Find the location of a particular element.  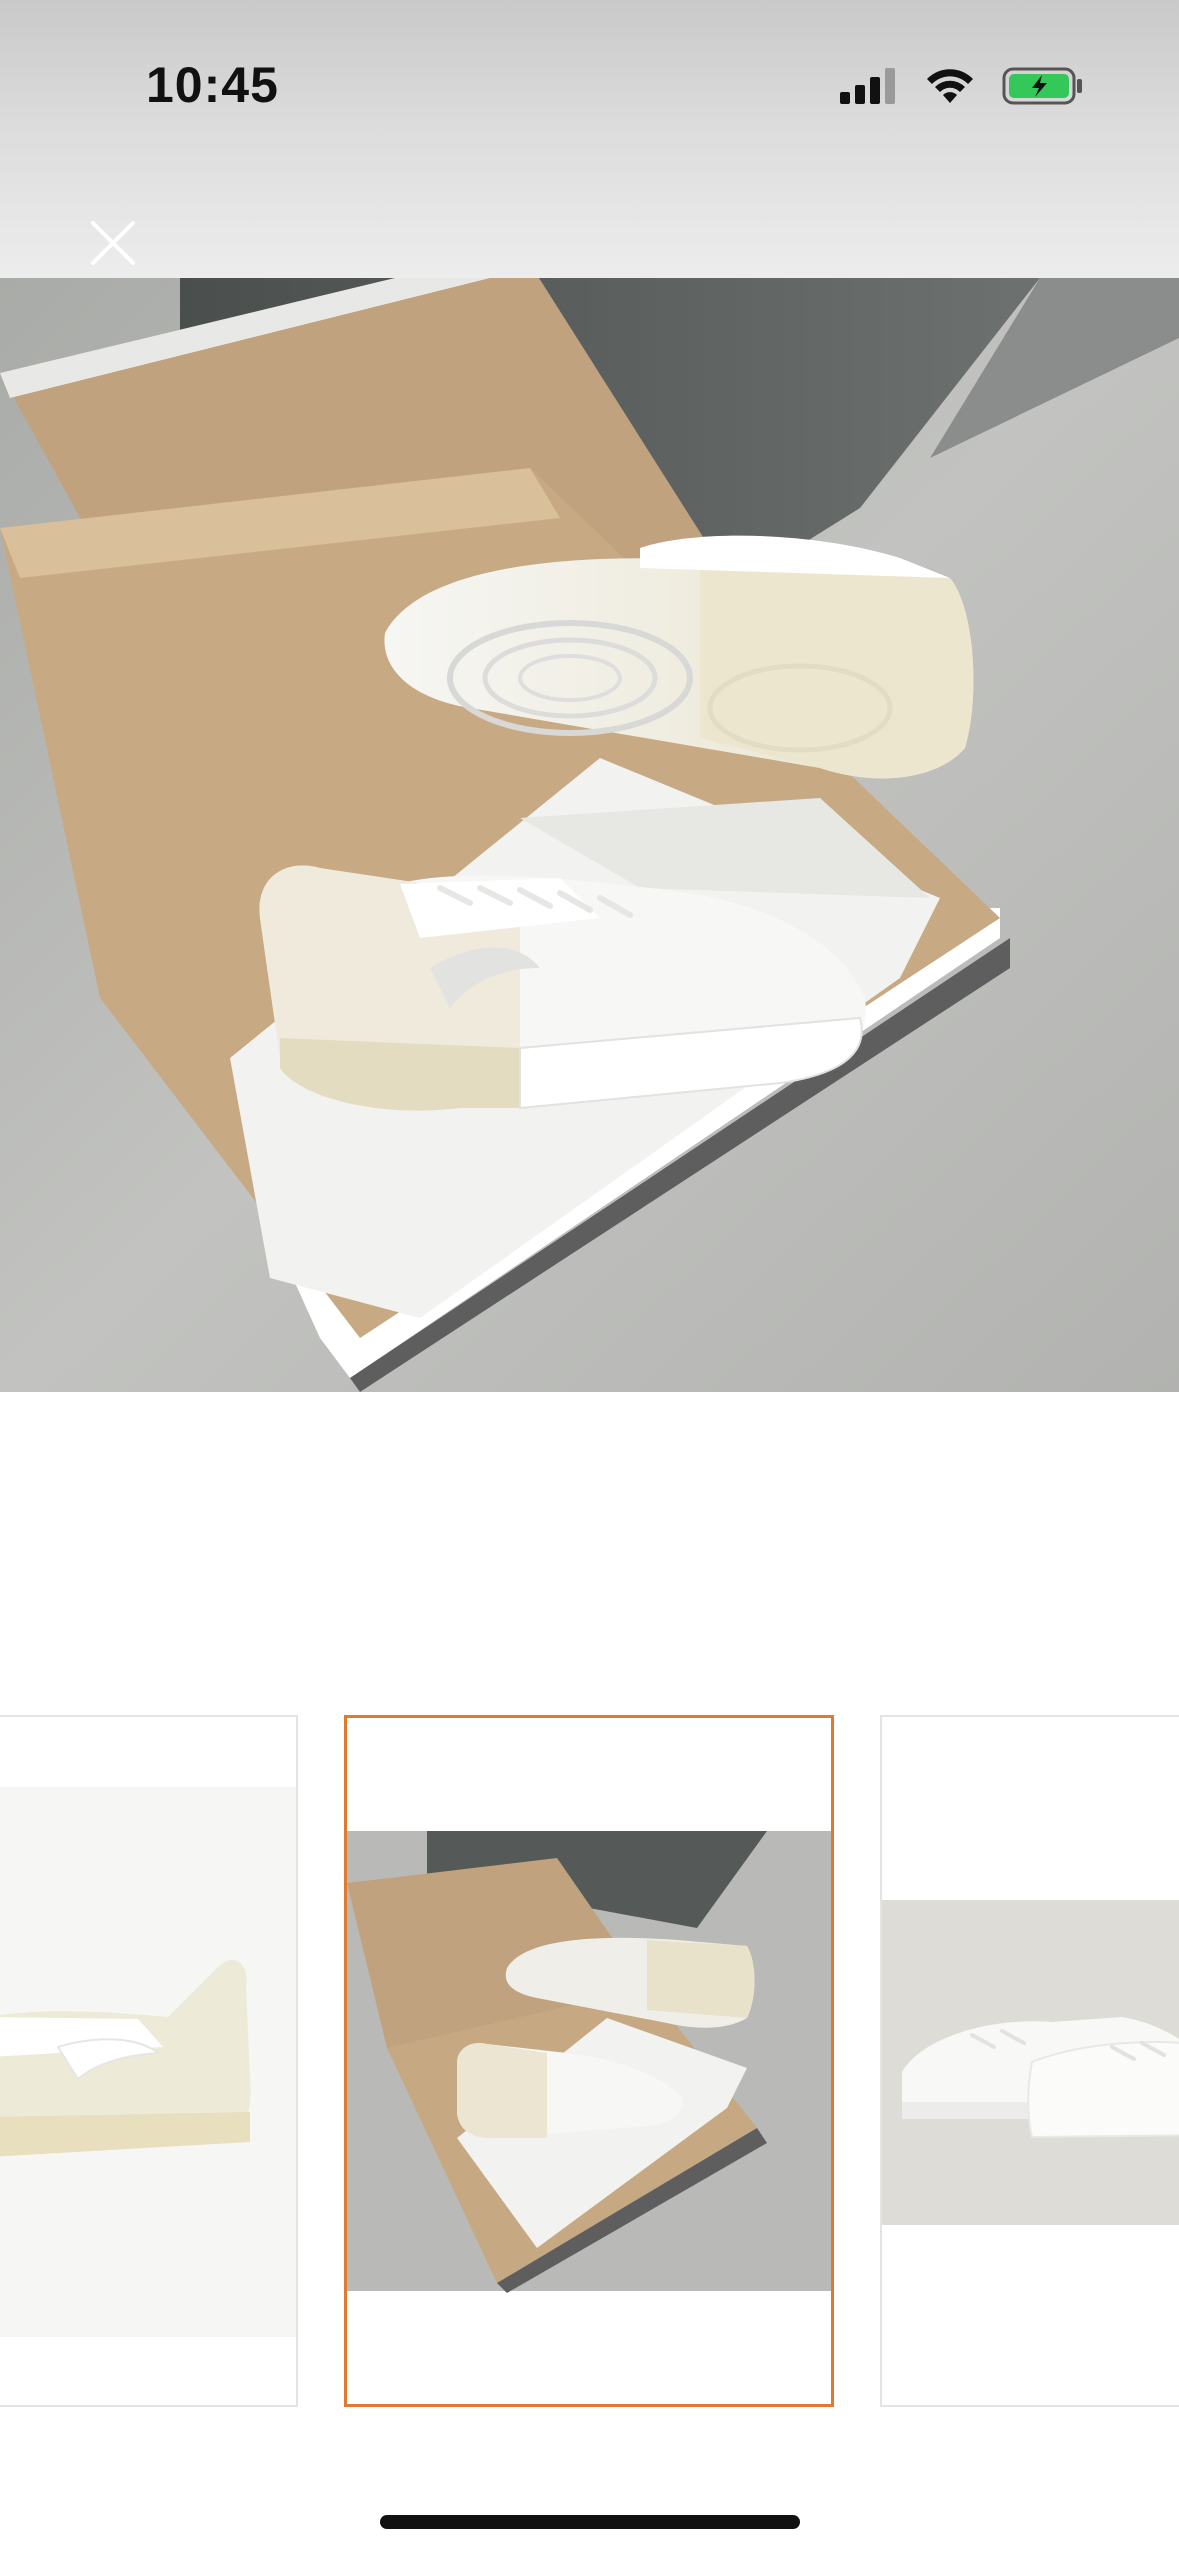

cellular-signal-icon is located at coordinates (869, 88).